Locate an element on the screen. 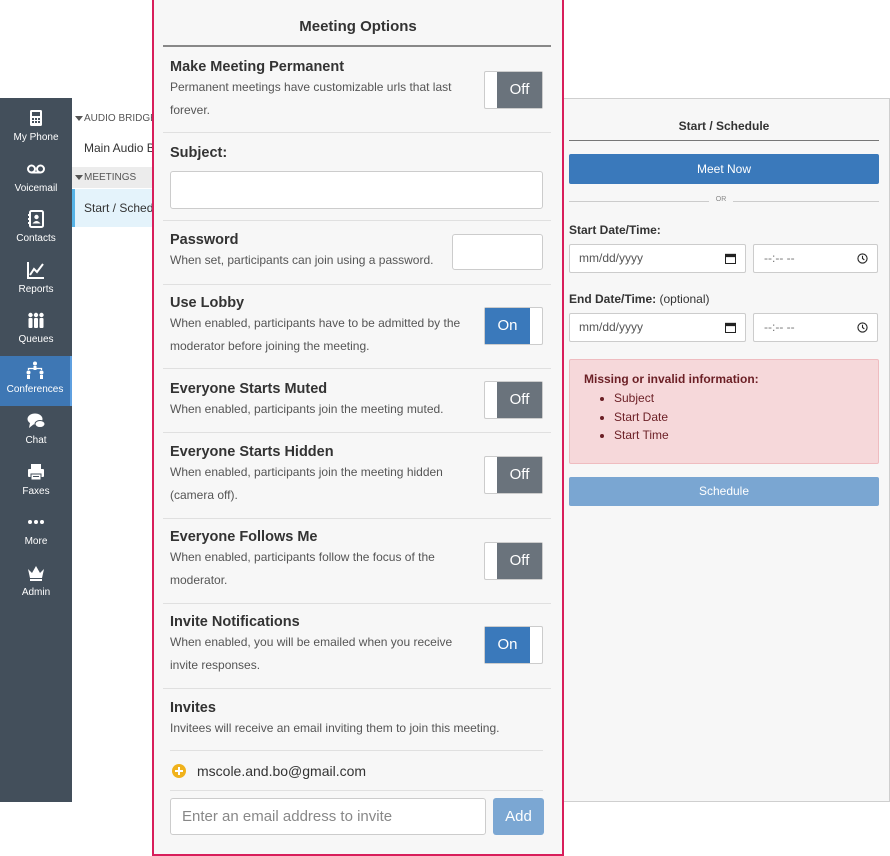 This screenshot has width=890, height=856. nav-label: My Phone is located at coordinates (36, 137).